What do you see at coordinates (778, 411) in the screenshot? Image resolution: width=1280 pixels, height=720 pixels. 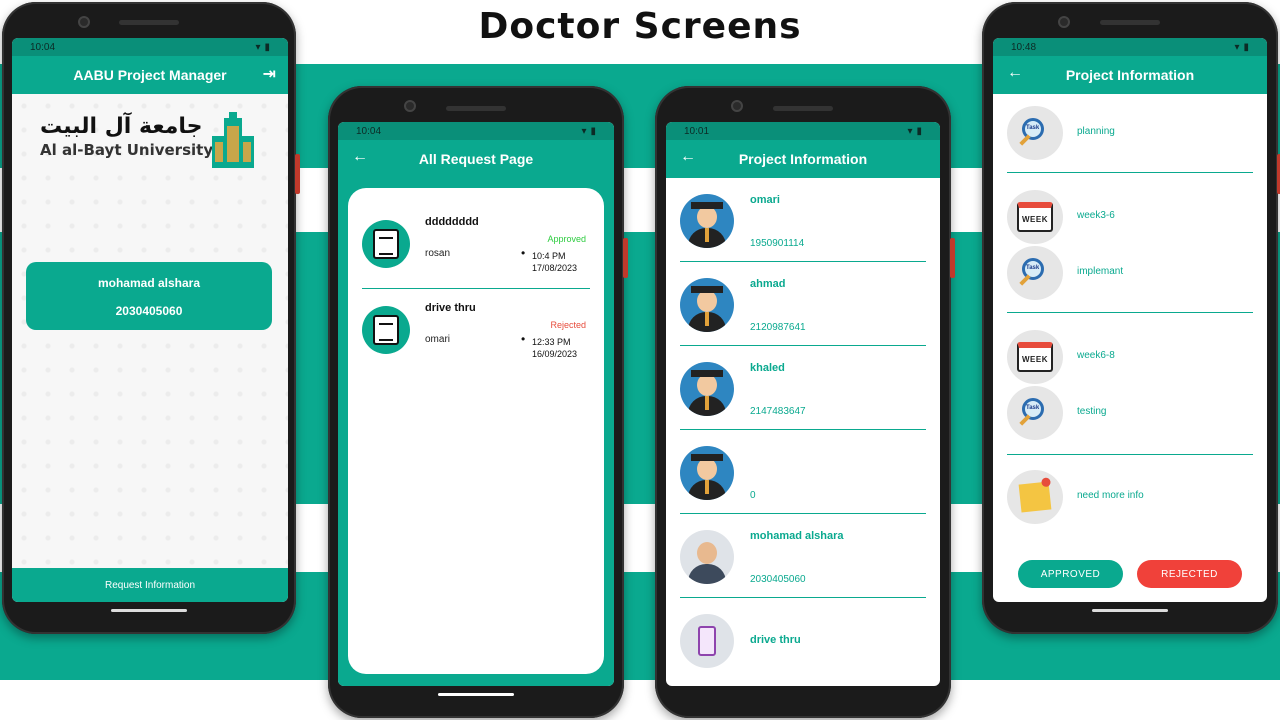 I see `member-id: 2147483647` at bounding box center [778, 411].